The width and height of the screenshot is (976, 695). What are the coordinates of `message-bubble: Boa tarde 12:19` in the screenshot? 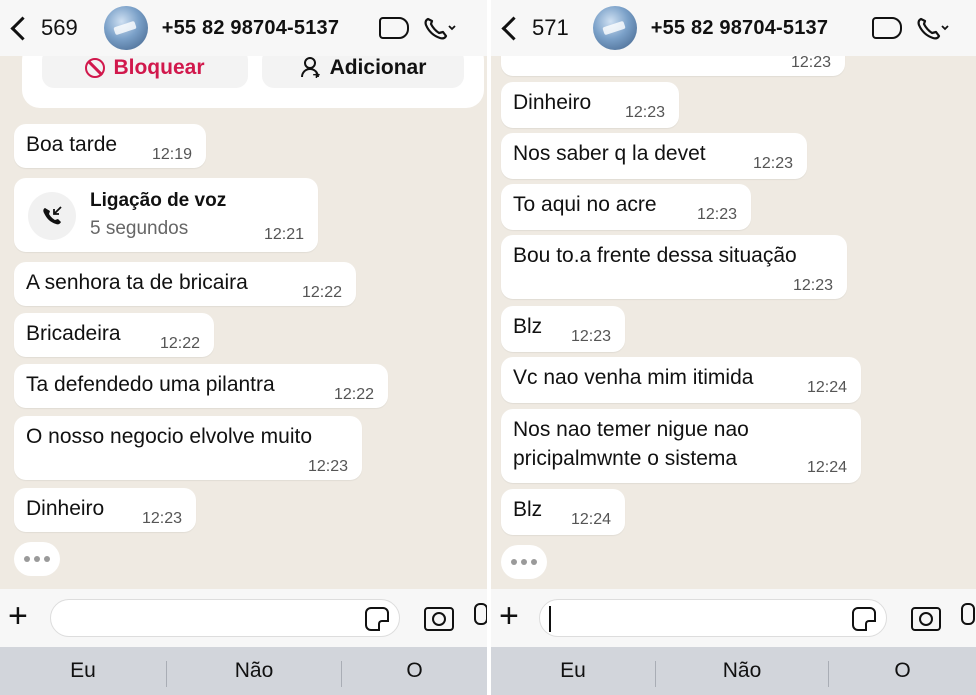 It's located at (110, 146).